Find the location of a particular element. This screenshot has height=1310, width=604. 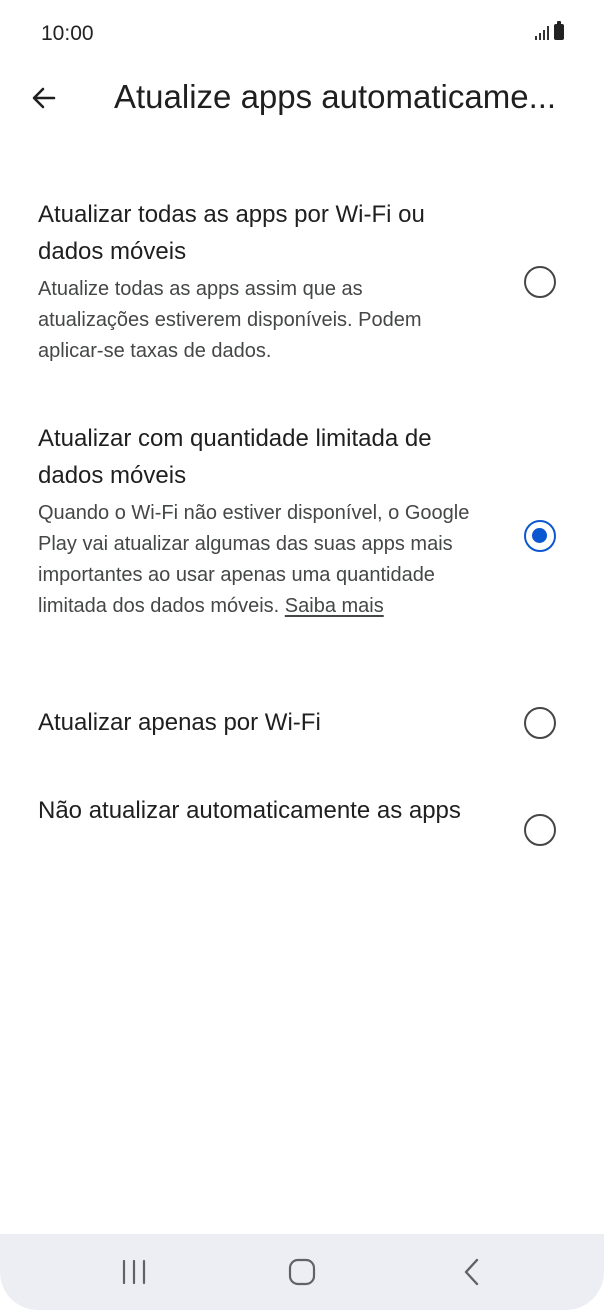

arrow-left-icon is located at coordinates (44, 98).